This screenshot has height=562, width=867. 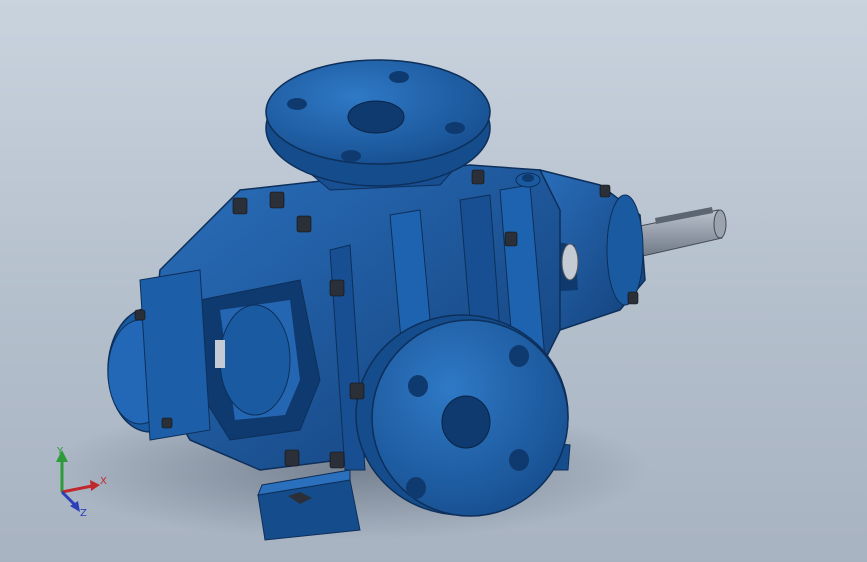 What do you see at coordinates (159, 355) in the screenshot?
I see `left-end-cover` at bounding box center [159, 355].